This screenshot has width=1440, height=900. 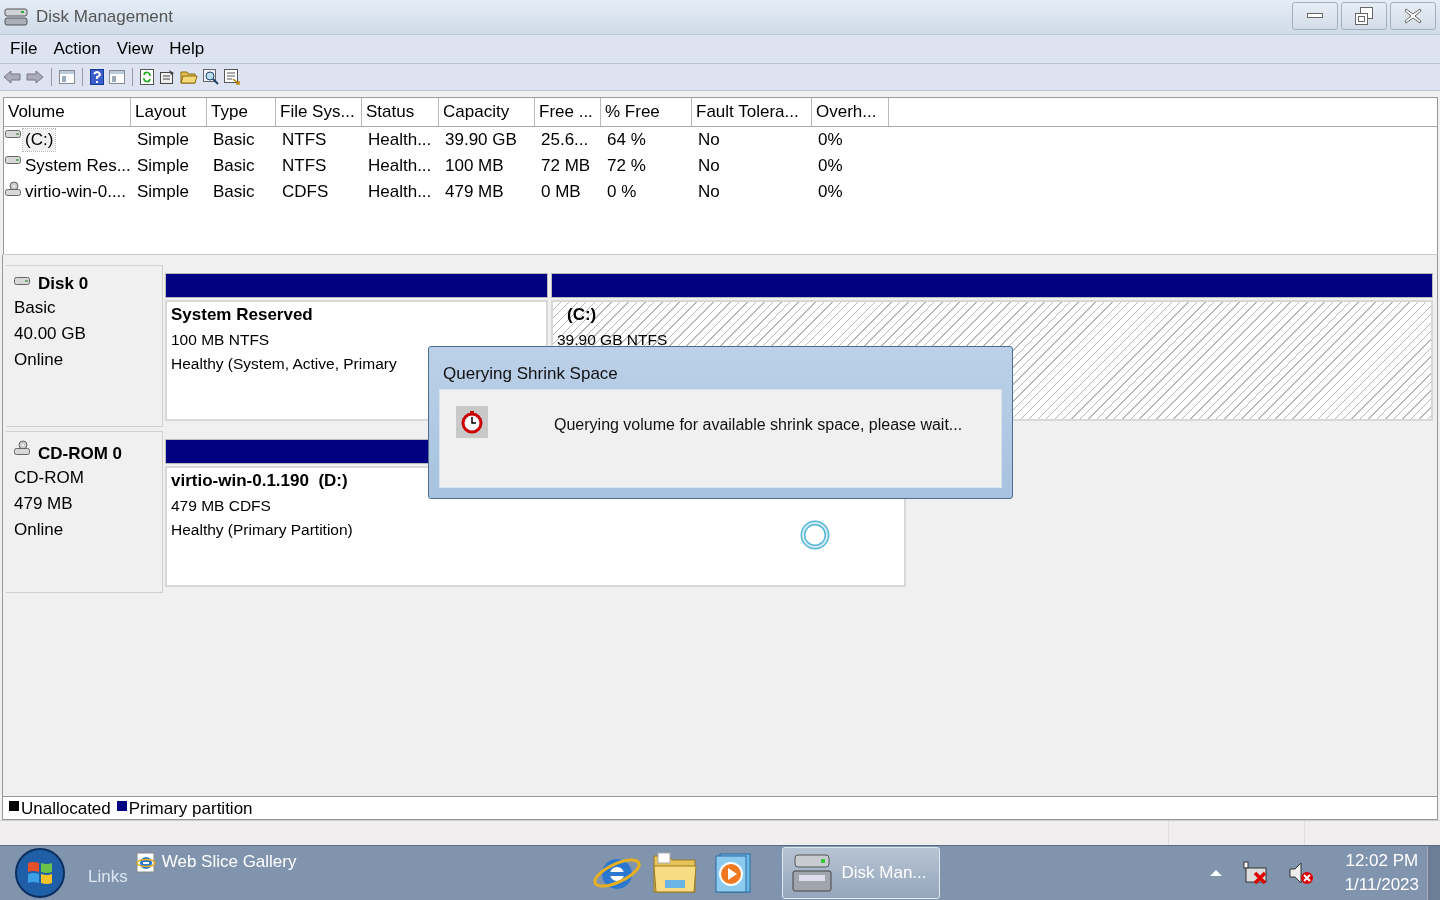 I want to click on partition-name: (C:), so click(x=582, y=315).